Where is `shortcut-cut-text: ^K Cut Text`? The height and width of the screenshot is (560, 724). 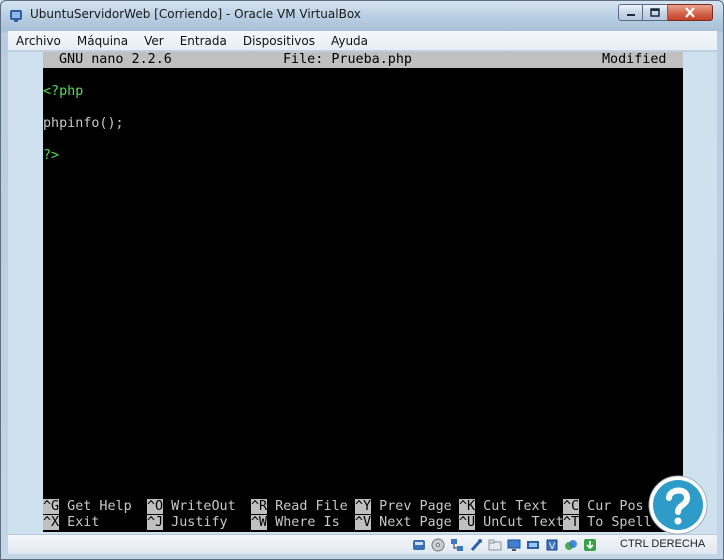 shortcut-cut-text: ^K Cut Text is located at coordinates (511, 506).